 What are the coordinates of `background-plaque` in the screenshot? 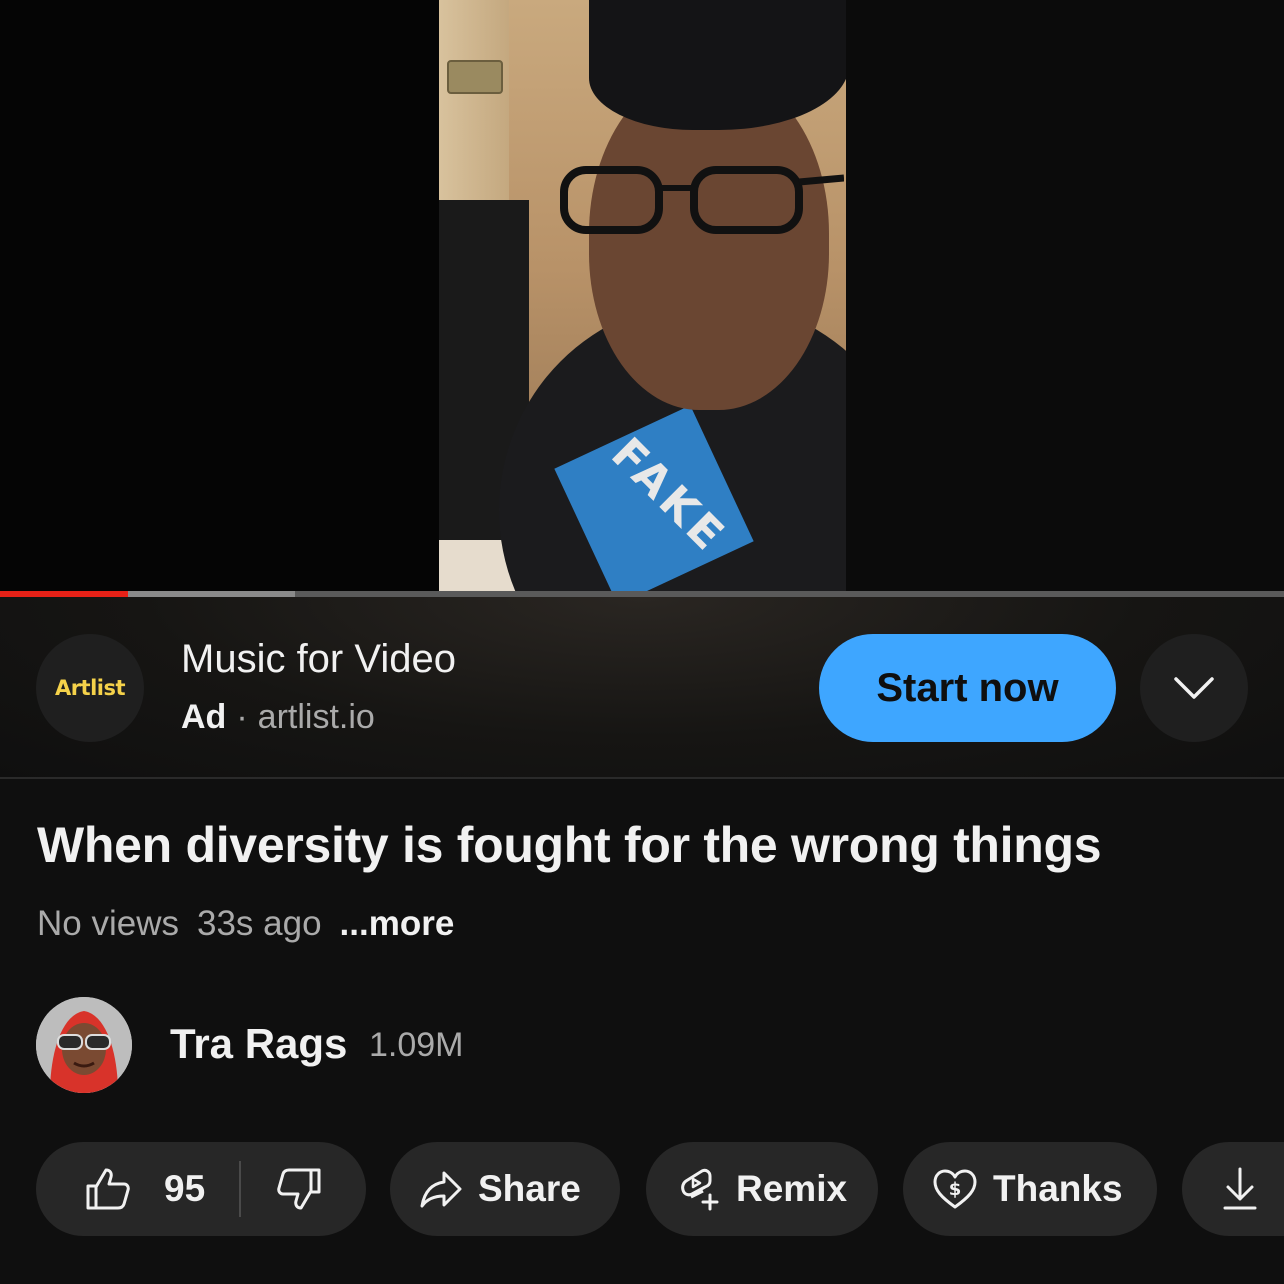 It's located at (475, 77).